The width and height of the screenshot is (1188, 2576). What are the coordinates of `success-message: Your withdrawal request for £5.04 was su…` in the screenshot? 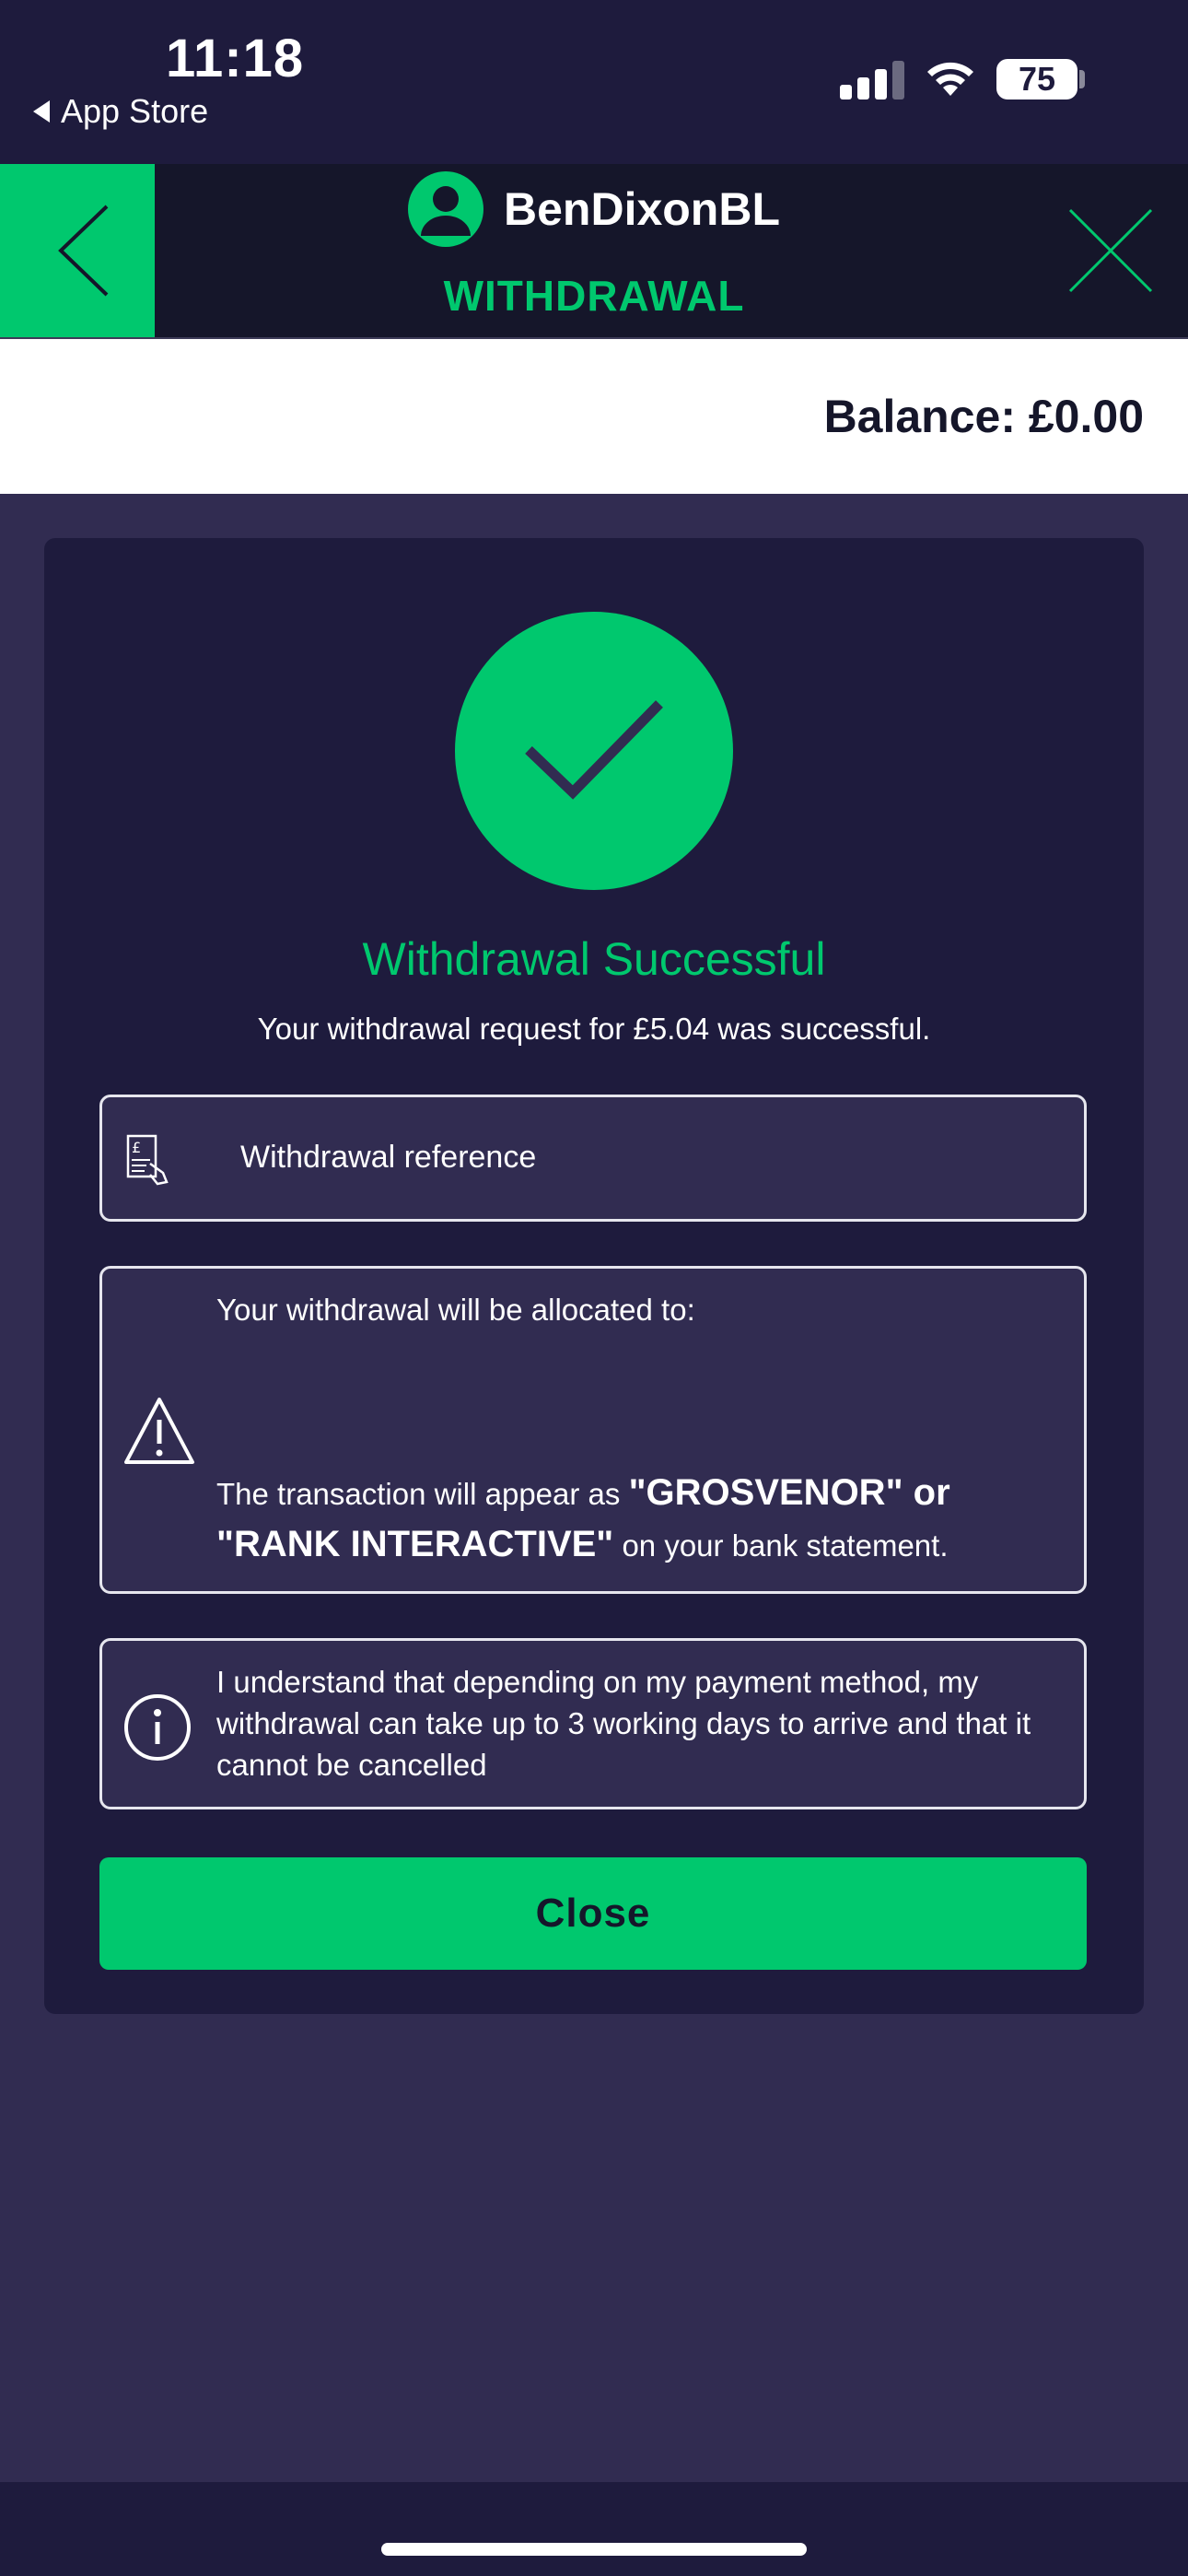 It's located at (594, 1029).